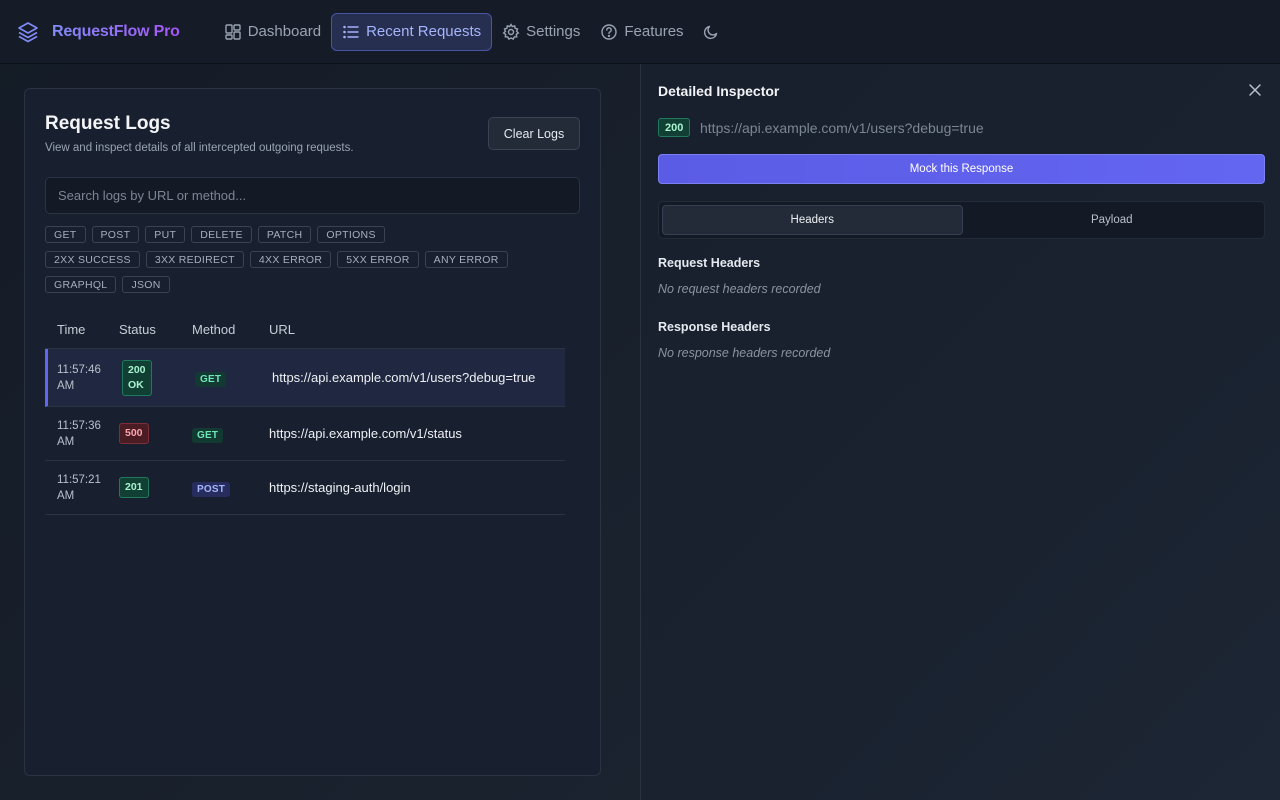  What do you see at coordinates (134, 433) in the screenshot?
I see `status-badge: 500` at bounding box center [134, 433].